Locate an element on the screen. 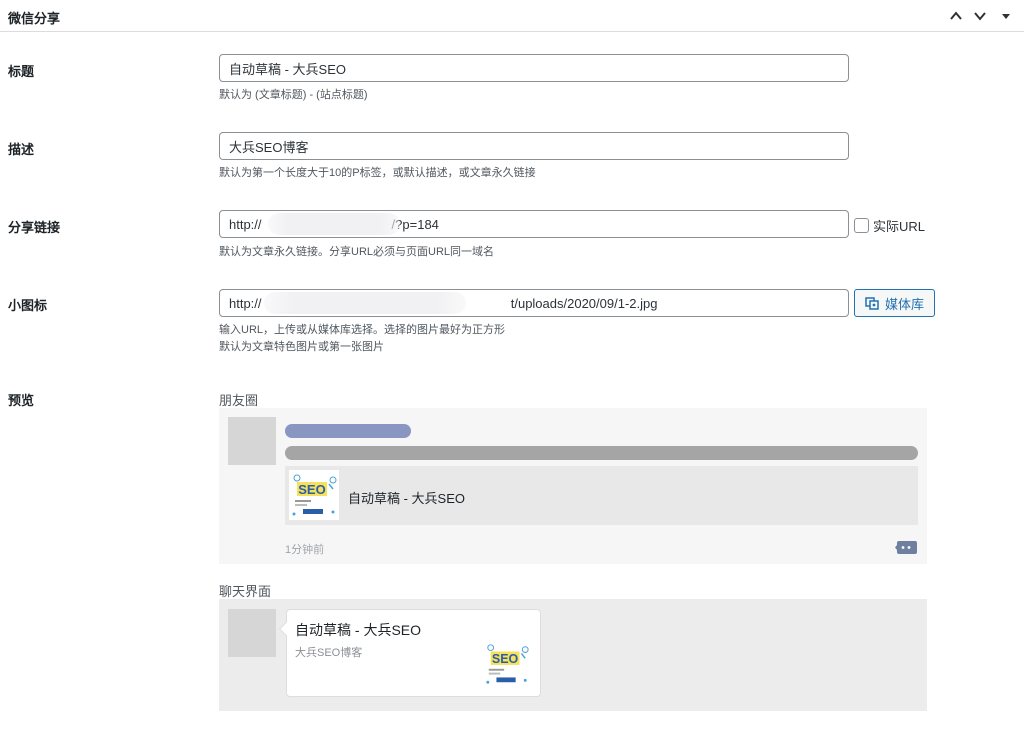 This screenshot has width=1024, height=731. media-library-icon is located at coordinates (872, 303).